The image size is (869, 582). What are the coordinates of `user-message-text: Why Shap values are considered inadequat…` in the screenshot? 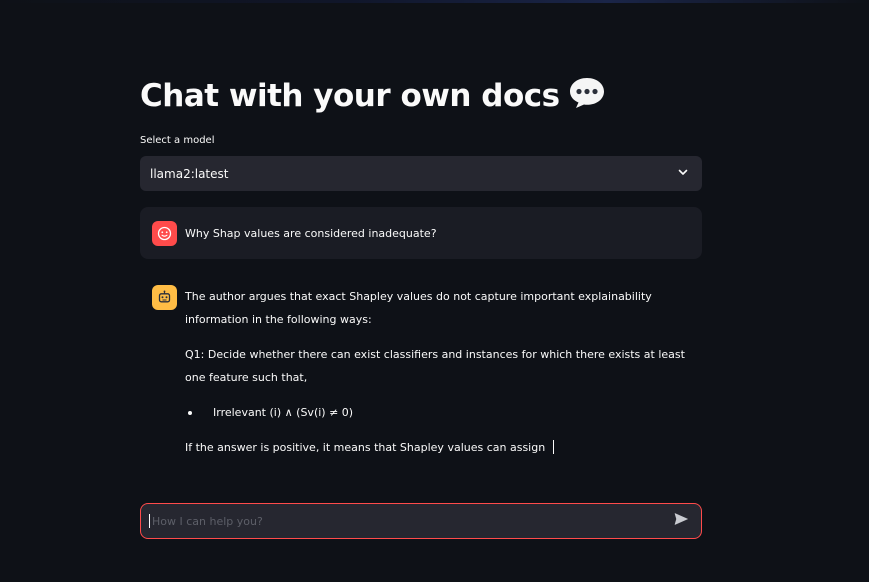 It's located at (311, 233).